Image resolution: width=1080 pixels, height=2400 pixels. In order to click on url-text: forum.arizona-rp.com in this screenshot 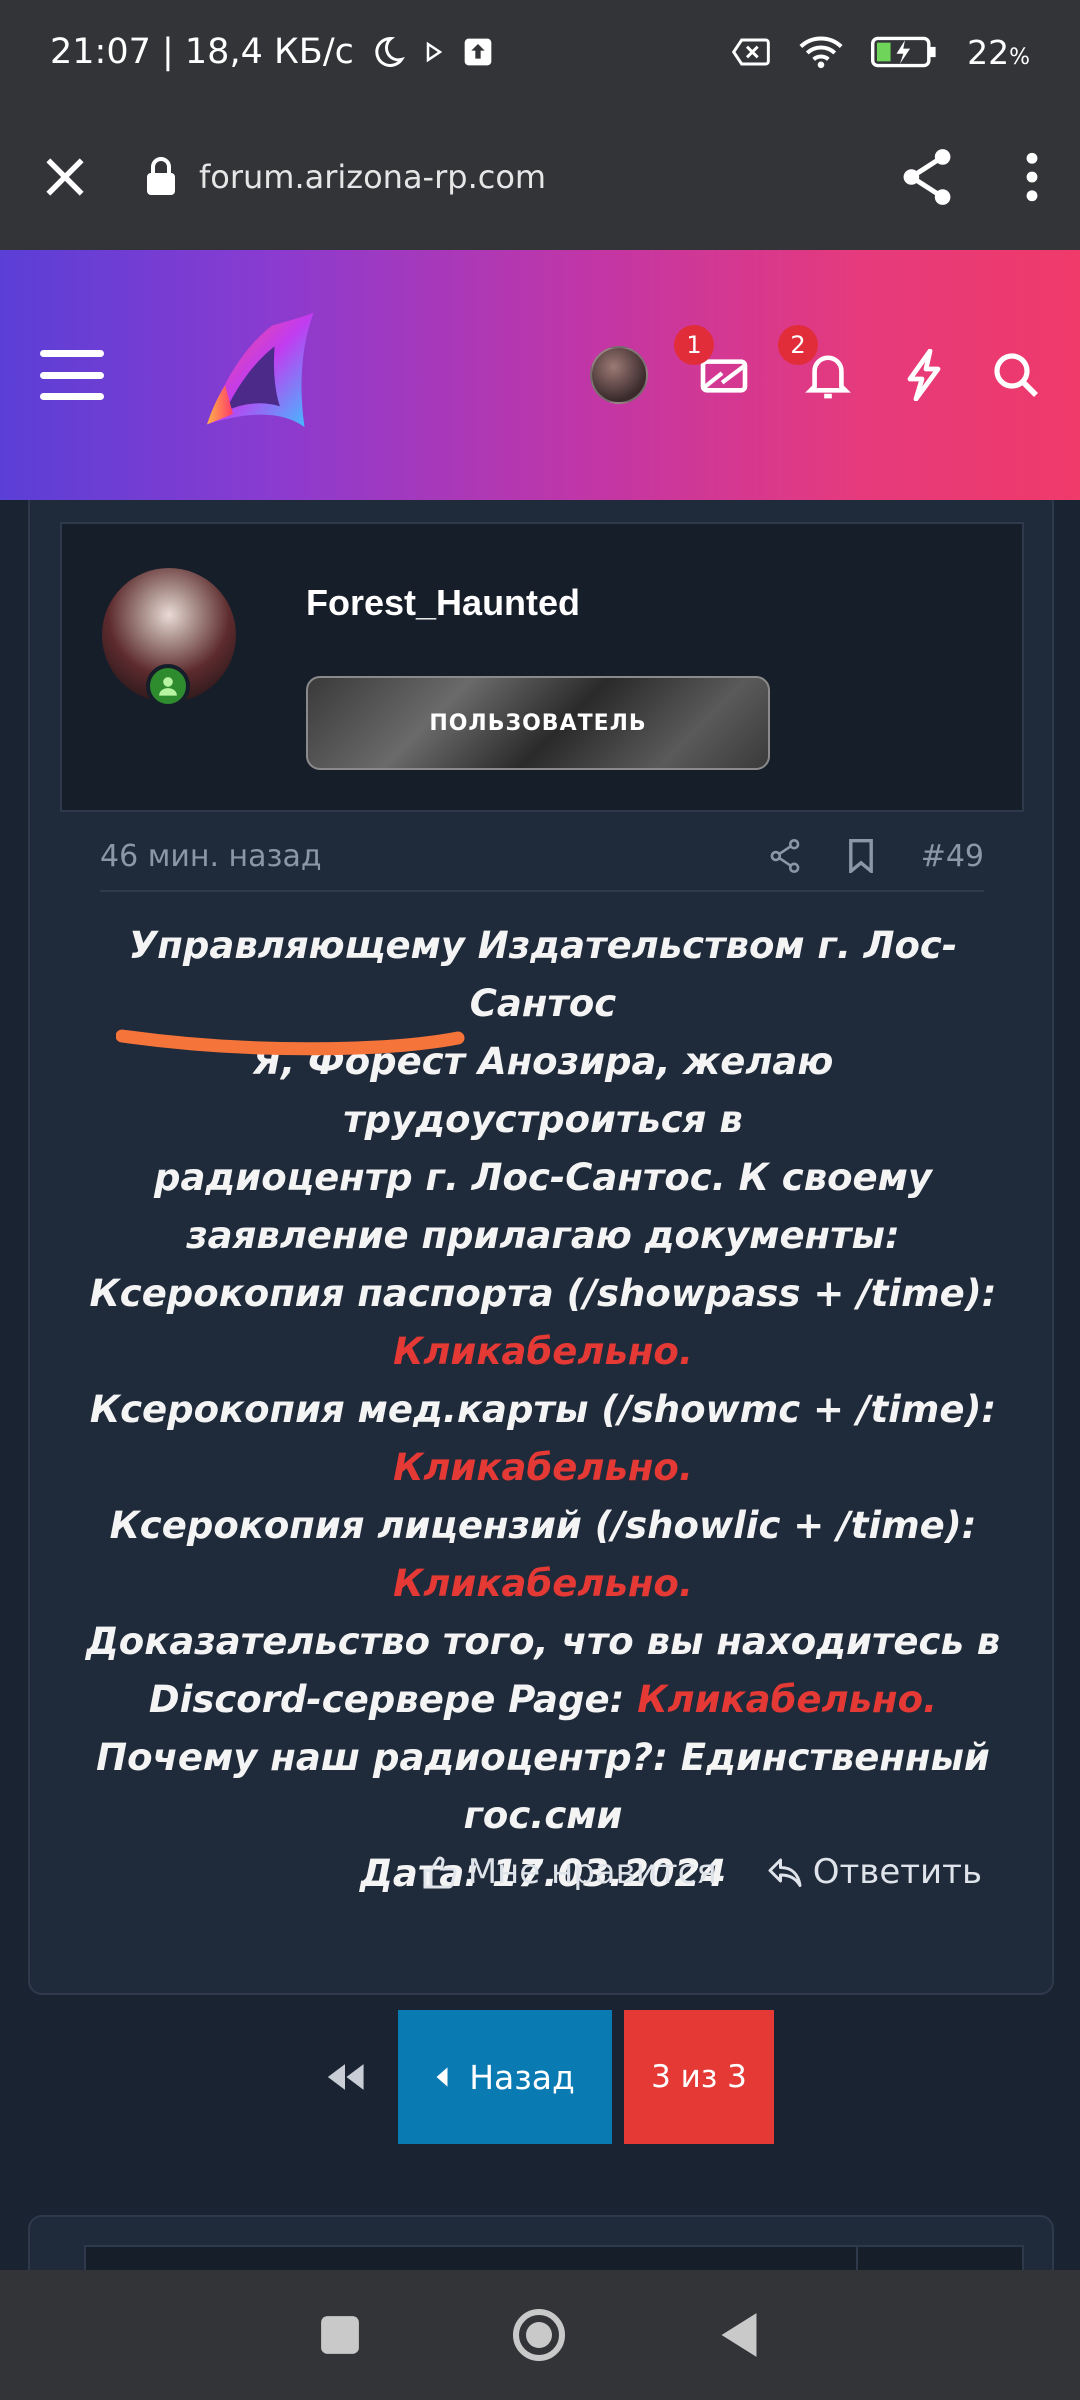, I will do `click(372, 177)`.